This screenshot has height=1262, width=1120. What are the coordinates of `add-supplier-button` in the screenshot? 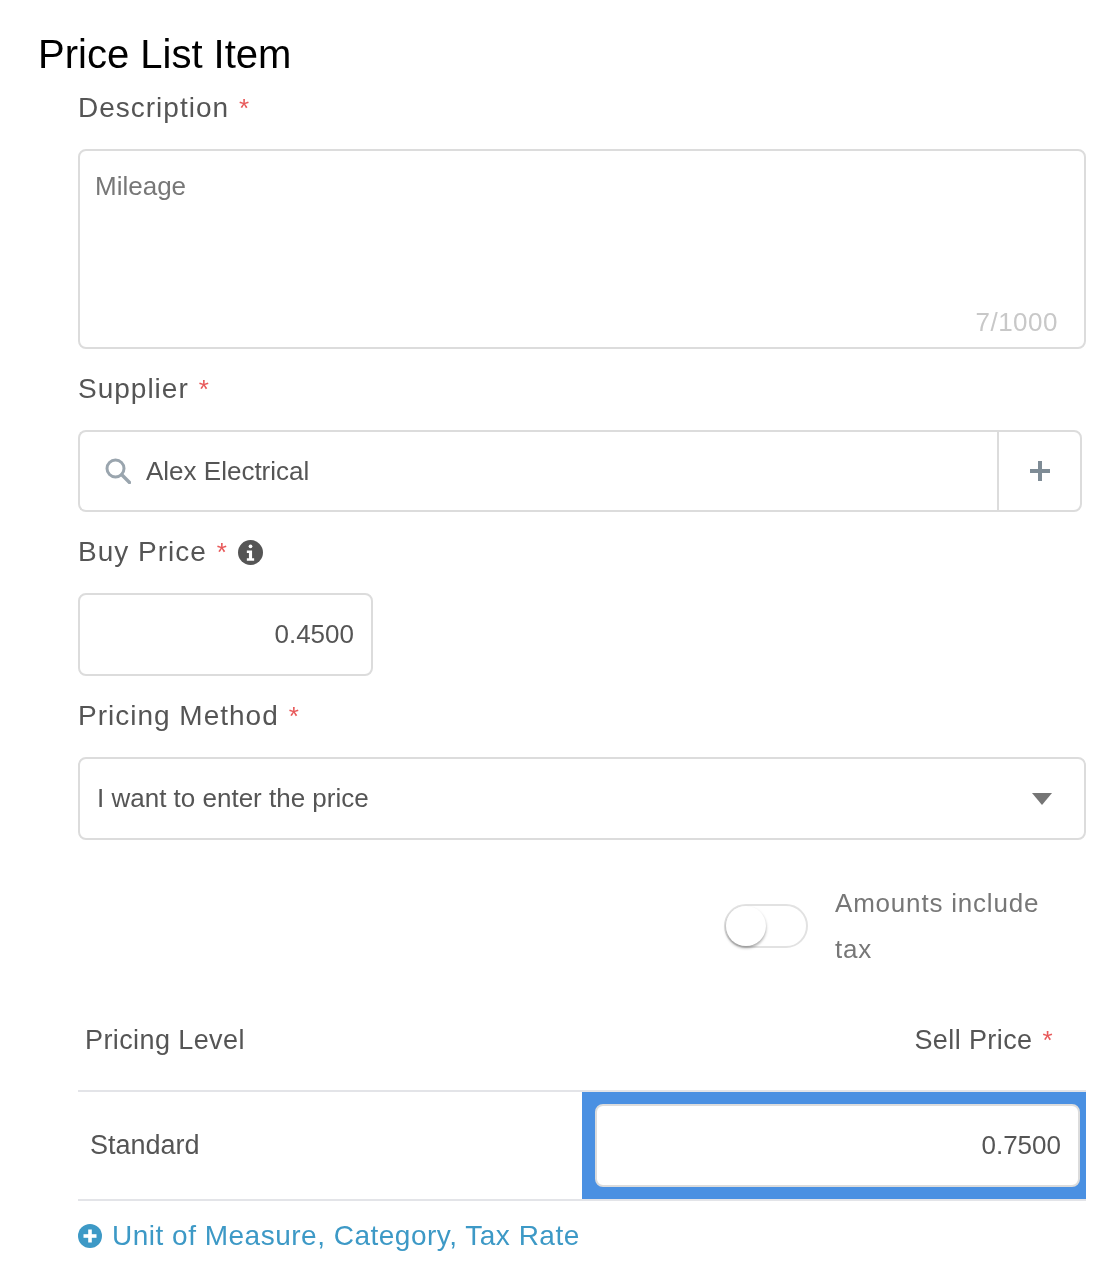 It's located at (1039, 471).